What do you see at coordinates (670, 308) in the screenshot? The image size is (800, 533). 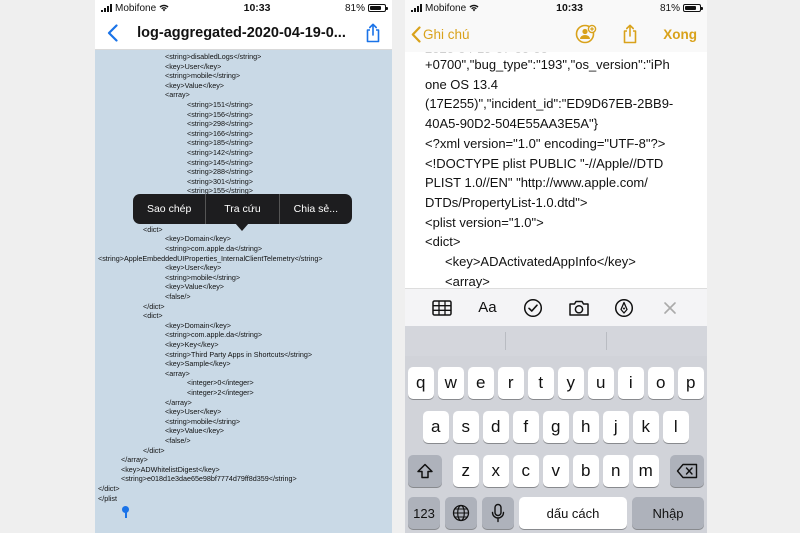 I see `close-toolbar-button` at bounding box center [670, 308].